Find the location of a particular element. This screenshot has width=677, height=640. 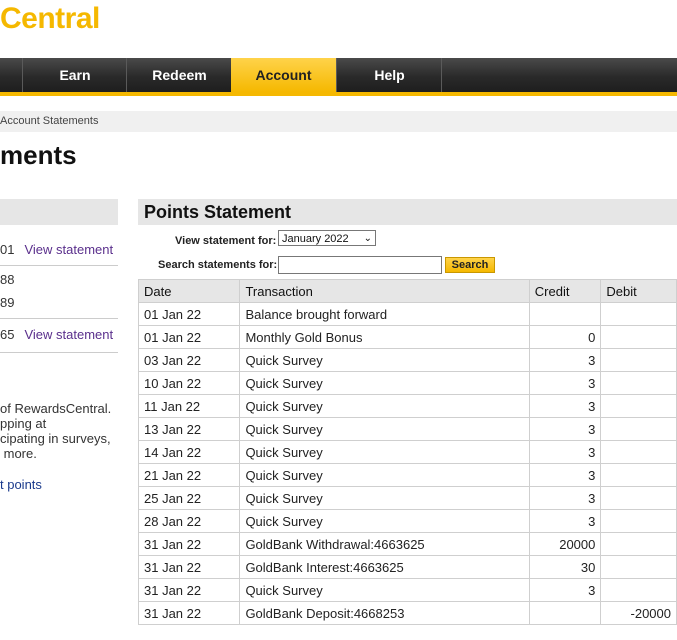

table-row: 11 Jan 22 Quick Survey 3 is located at coordinates (407, 406).